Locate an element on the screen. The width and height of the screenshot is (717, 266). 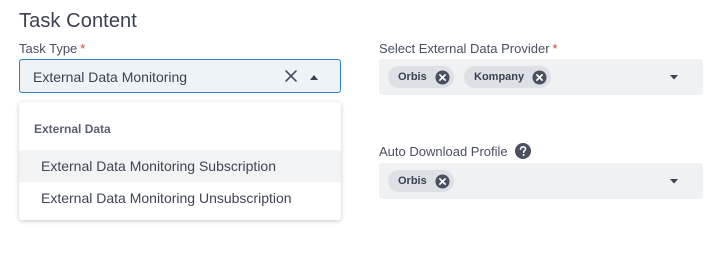
chip-kompany: Kompany is located at coordinates (508, 77).